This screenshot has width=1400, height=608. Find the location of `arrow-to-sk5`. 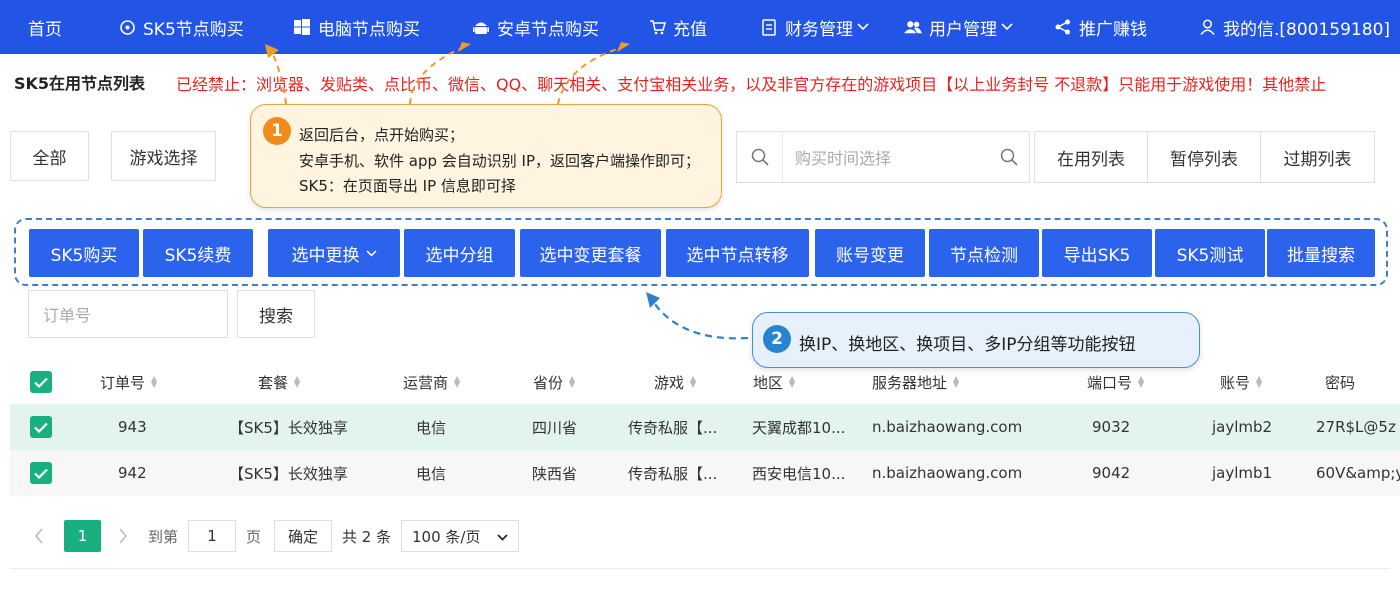

arrow-to-sk5 is located at coordinates (279, 78).